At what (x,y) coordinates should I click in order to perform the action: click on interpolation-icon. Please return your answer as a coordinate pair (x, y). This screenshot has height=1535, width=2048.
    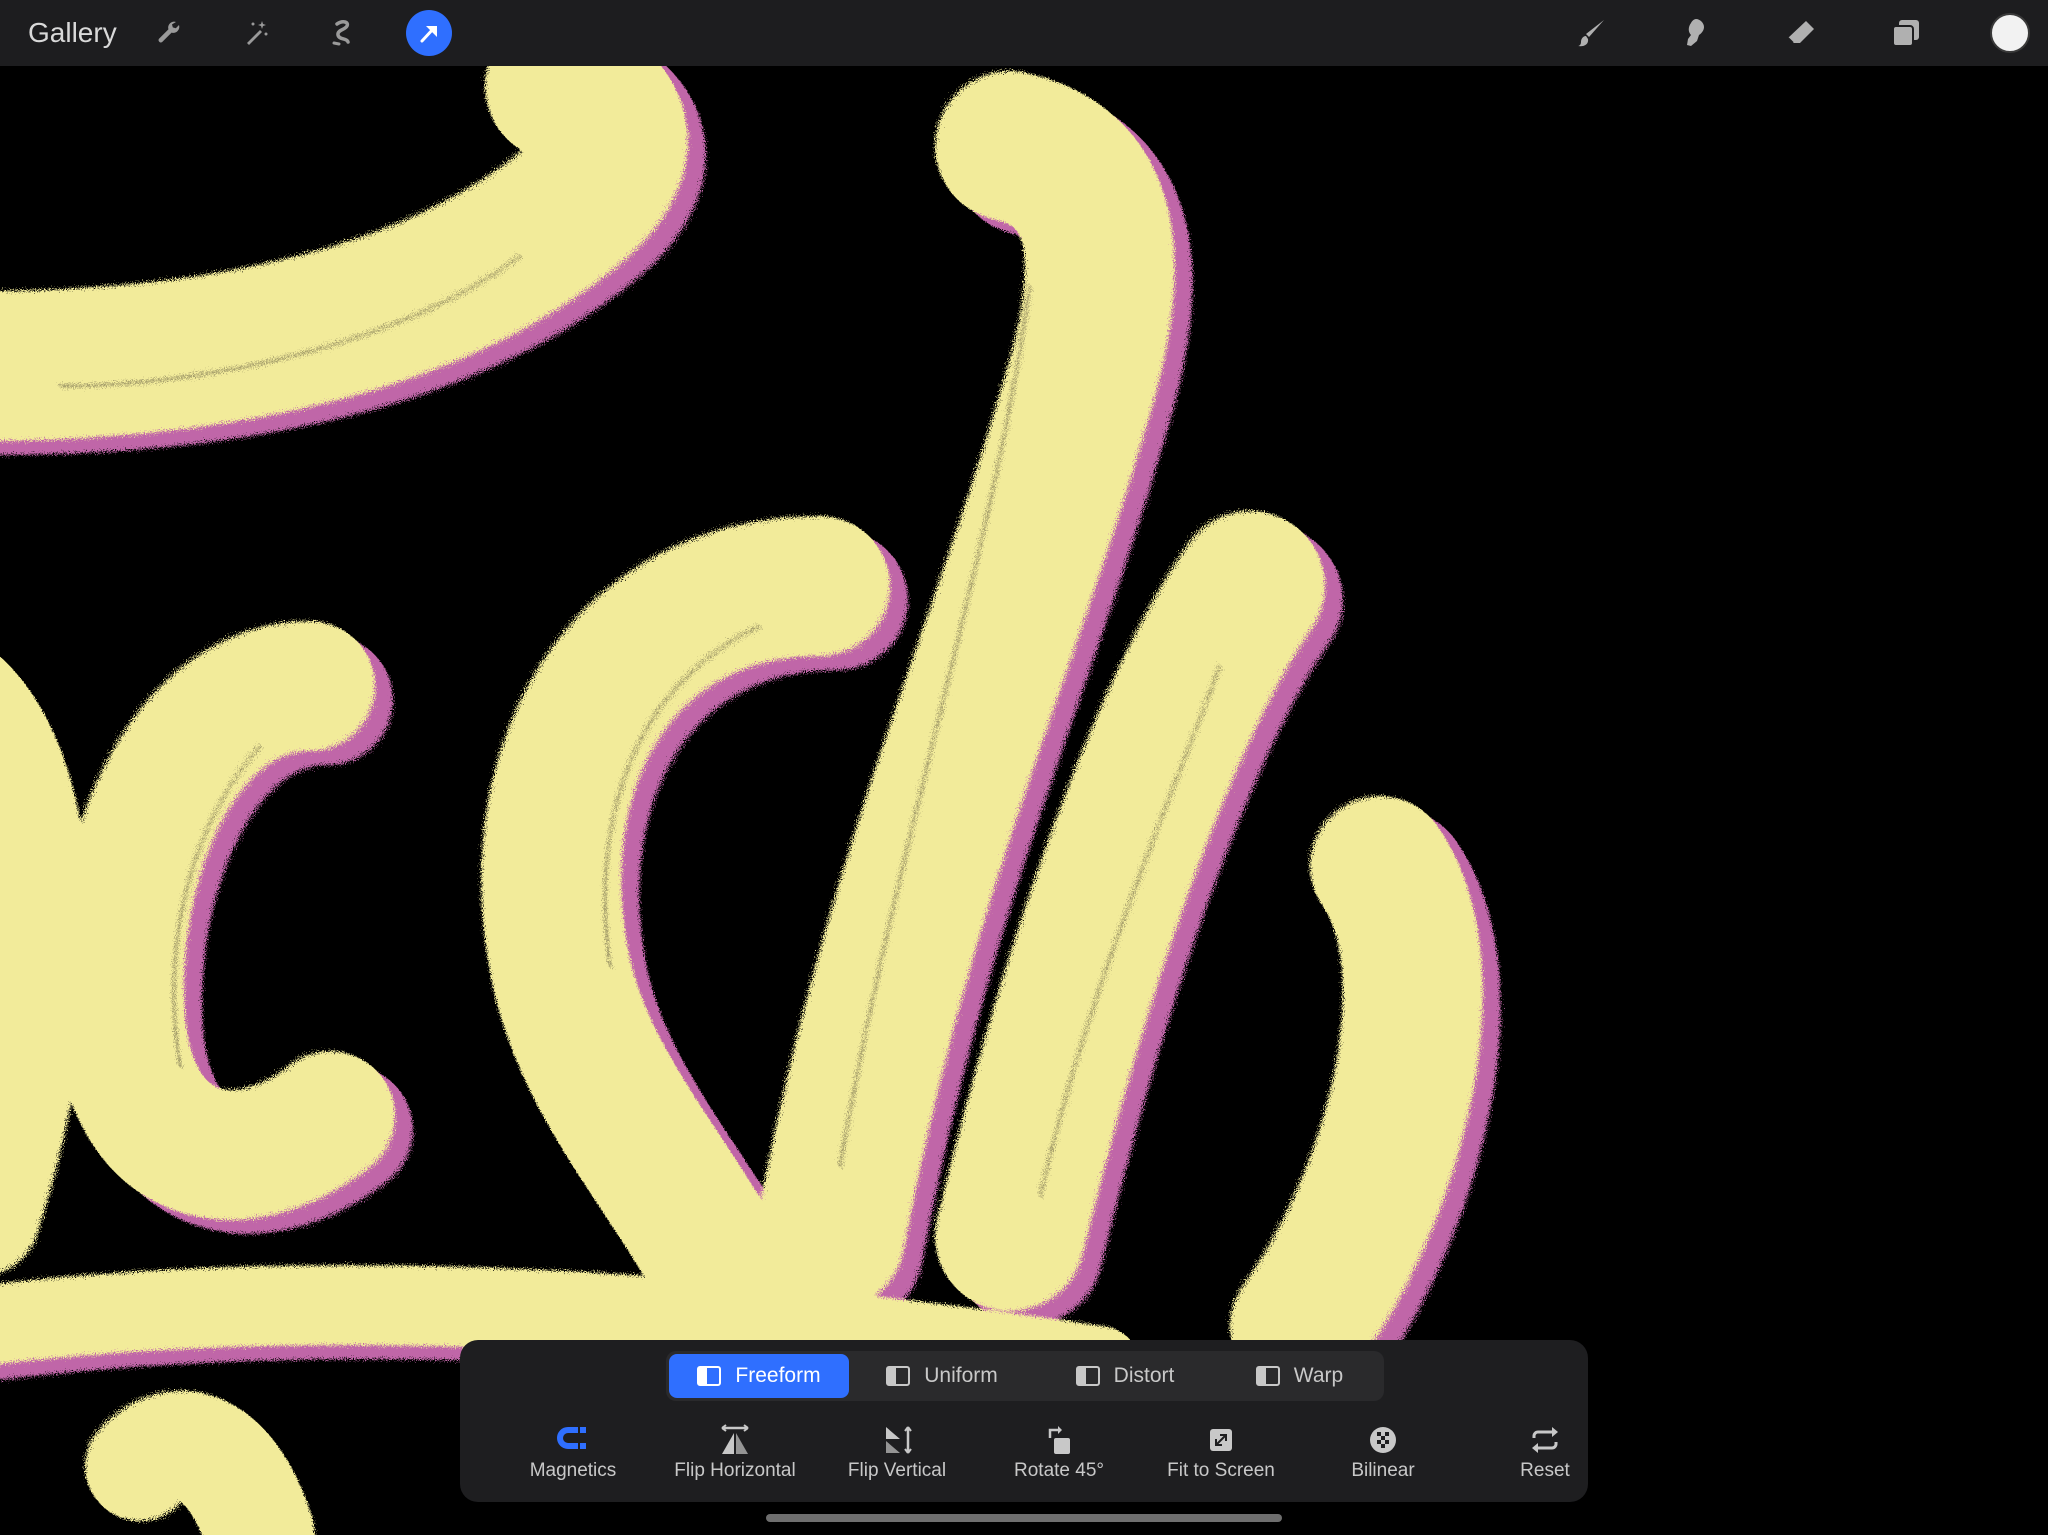
    Looking at the image, I should click on (1383, 1440).